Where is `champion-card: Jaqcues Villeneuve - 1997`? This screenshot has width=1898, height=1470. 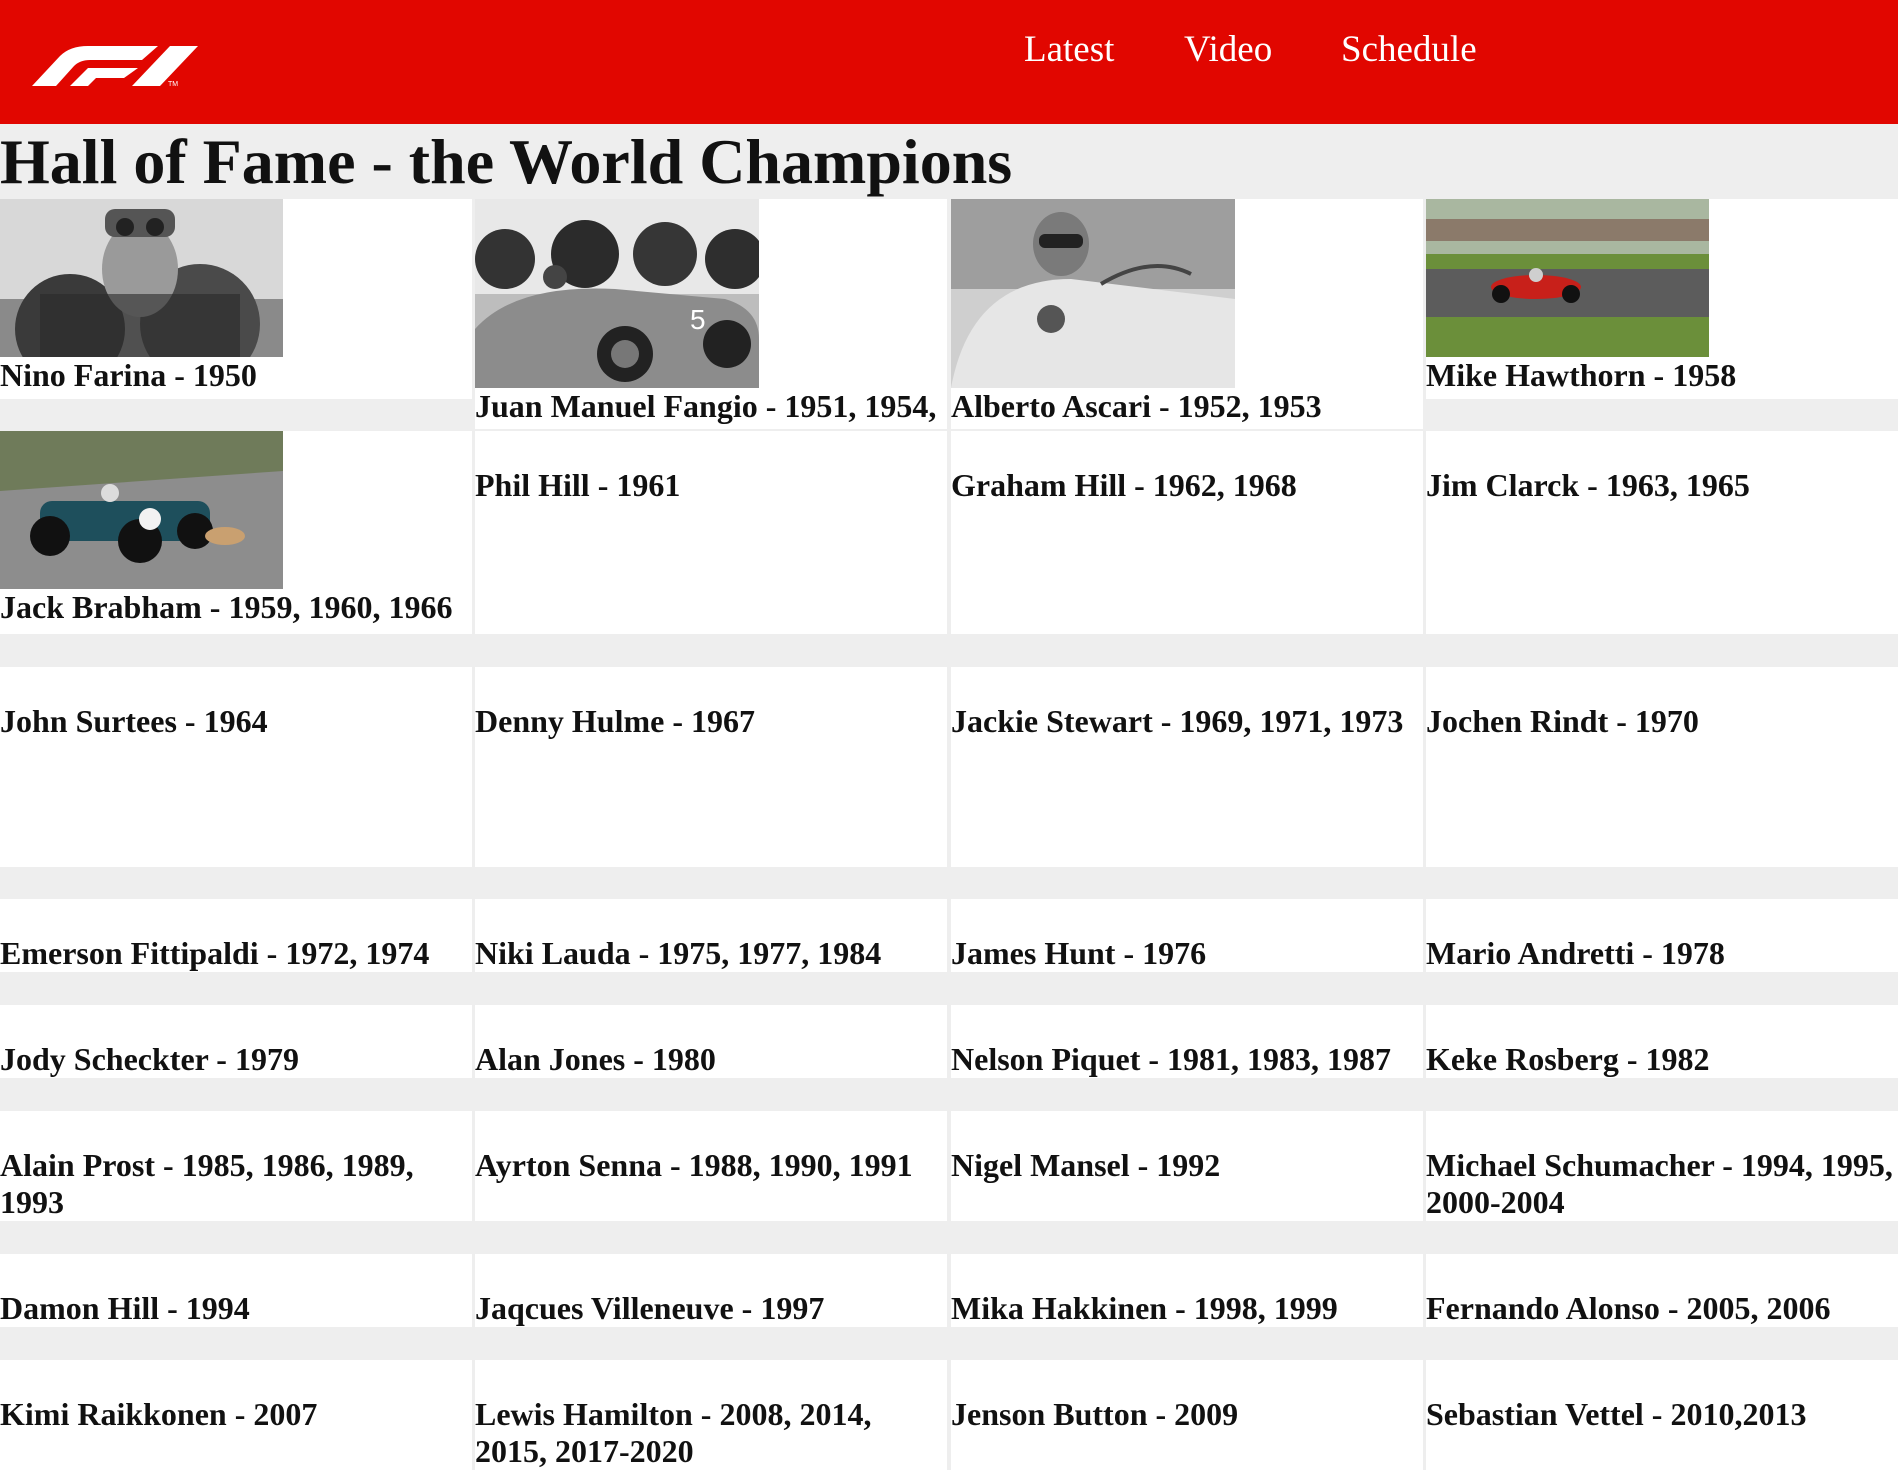
champion-card: Jaqcues Villeneuve - 1997 is located at coordinates (711, 1290).